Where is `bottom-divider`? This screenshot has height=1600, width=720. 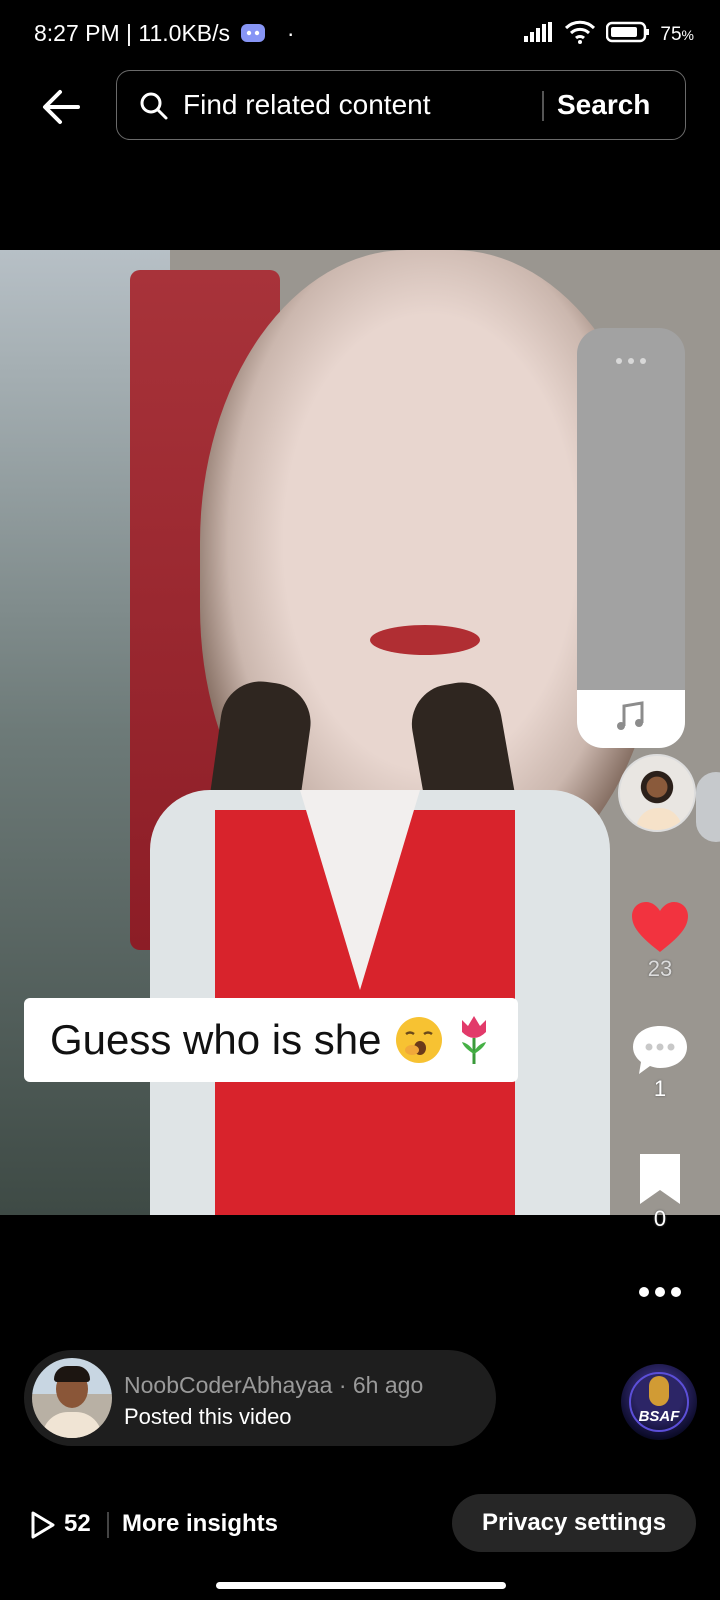 bottom-divider is located at coordinates (108, 1525).